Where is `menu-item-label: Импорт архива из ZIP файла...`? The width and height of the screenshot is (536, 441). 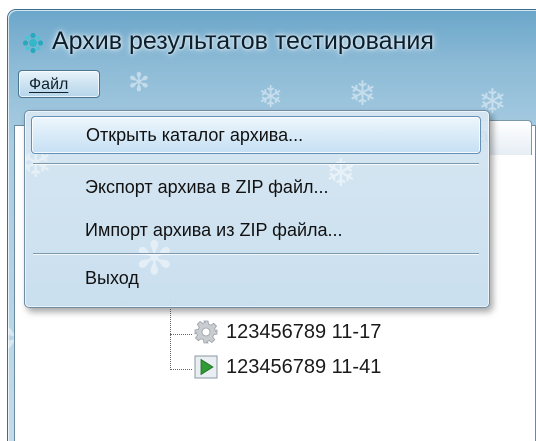
menu-item-label: Импорт архива из ZIP файла... is located at coordinates (214, 230).